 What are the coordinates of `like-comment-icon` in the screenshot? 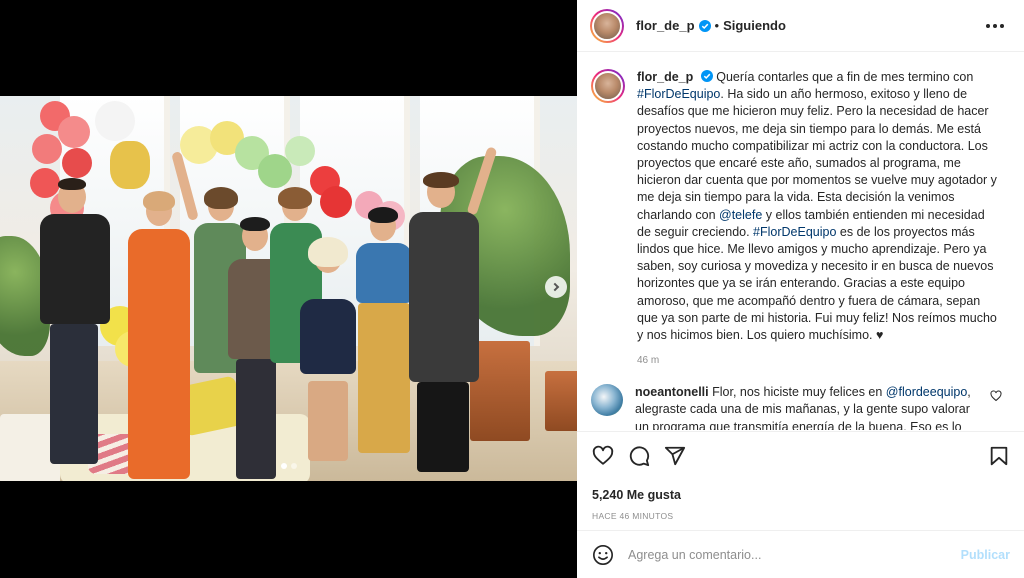 It's located at (996, 396).